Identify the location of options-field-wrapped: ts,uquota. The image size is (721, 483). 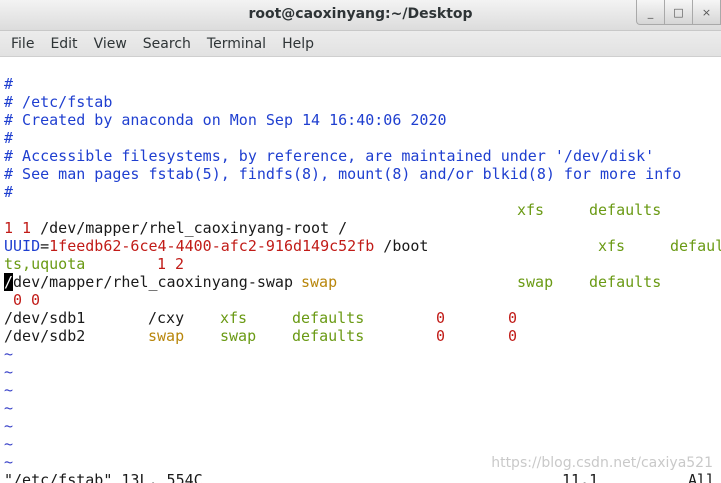
(45, 264).